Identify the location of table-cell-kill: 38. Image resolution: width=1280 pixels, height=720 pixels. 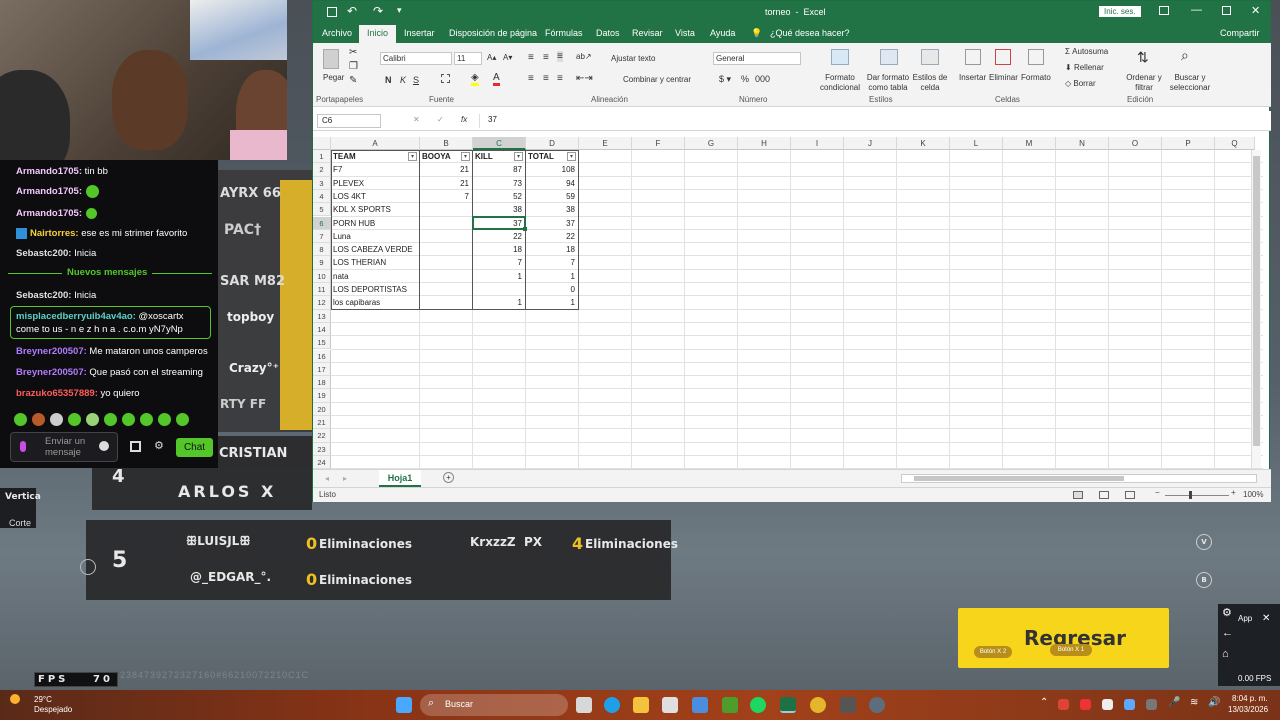
(499, 209).